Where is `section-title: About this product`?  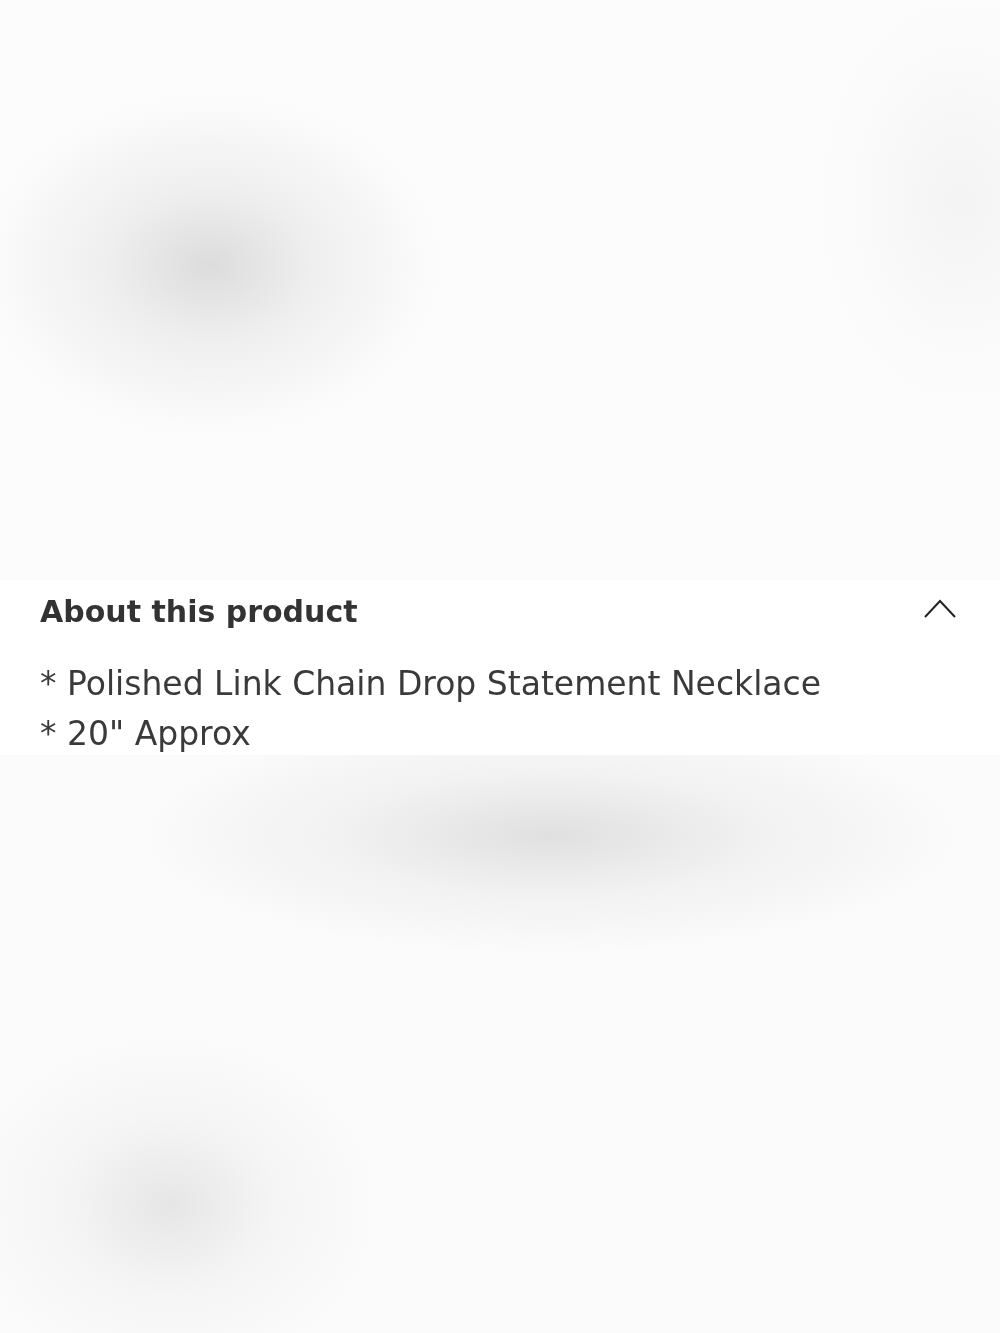
section-title: About this product is located at coordinates (199, 612).